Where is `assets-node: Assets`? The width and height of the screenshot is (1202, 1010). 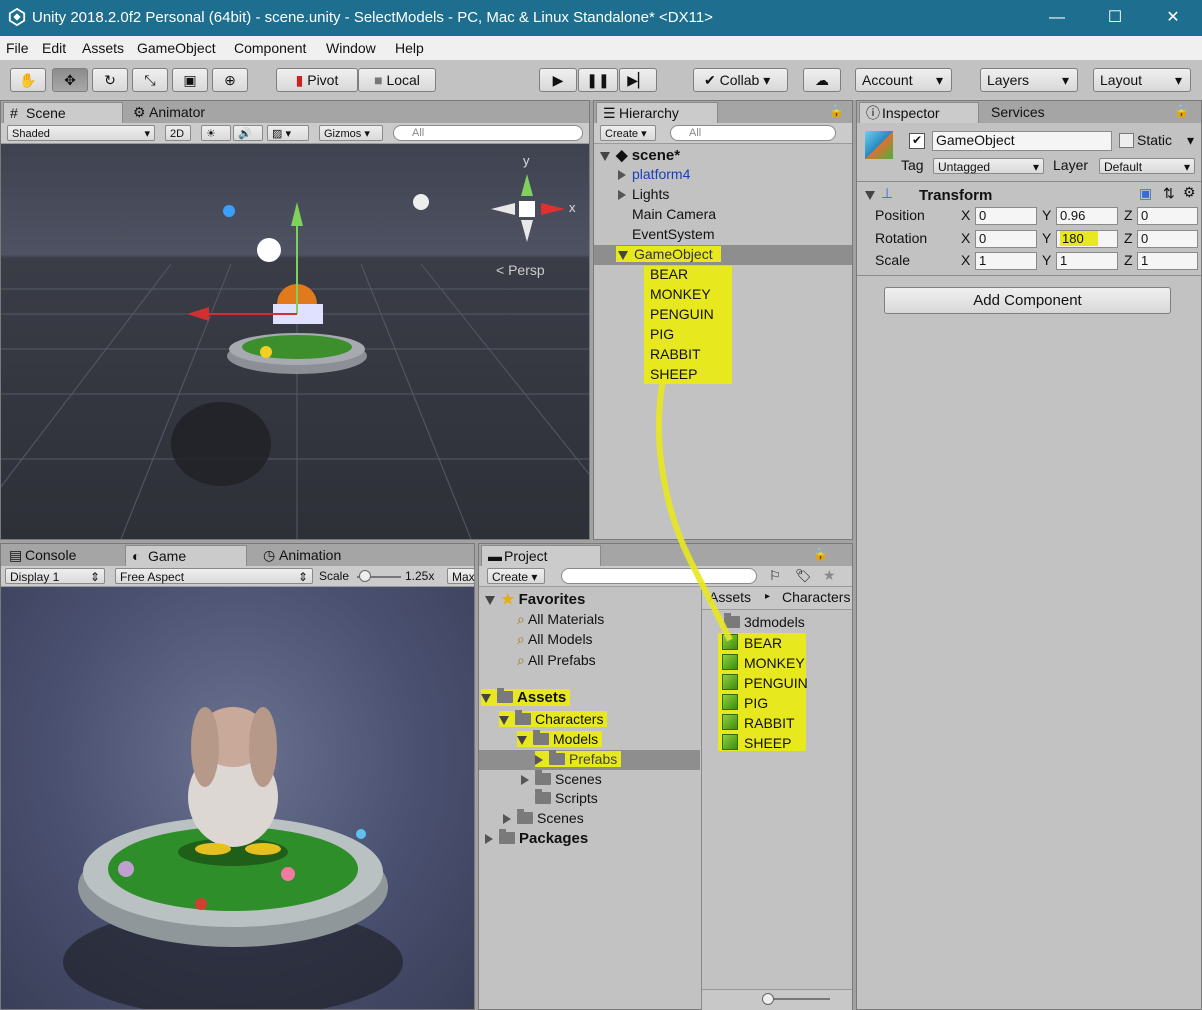
assets-node: Assets is located at coordinates (526, 697).